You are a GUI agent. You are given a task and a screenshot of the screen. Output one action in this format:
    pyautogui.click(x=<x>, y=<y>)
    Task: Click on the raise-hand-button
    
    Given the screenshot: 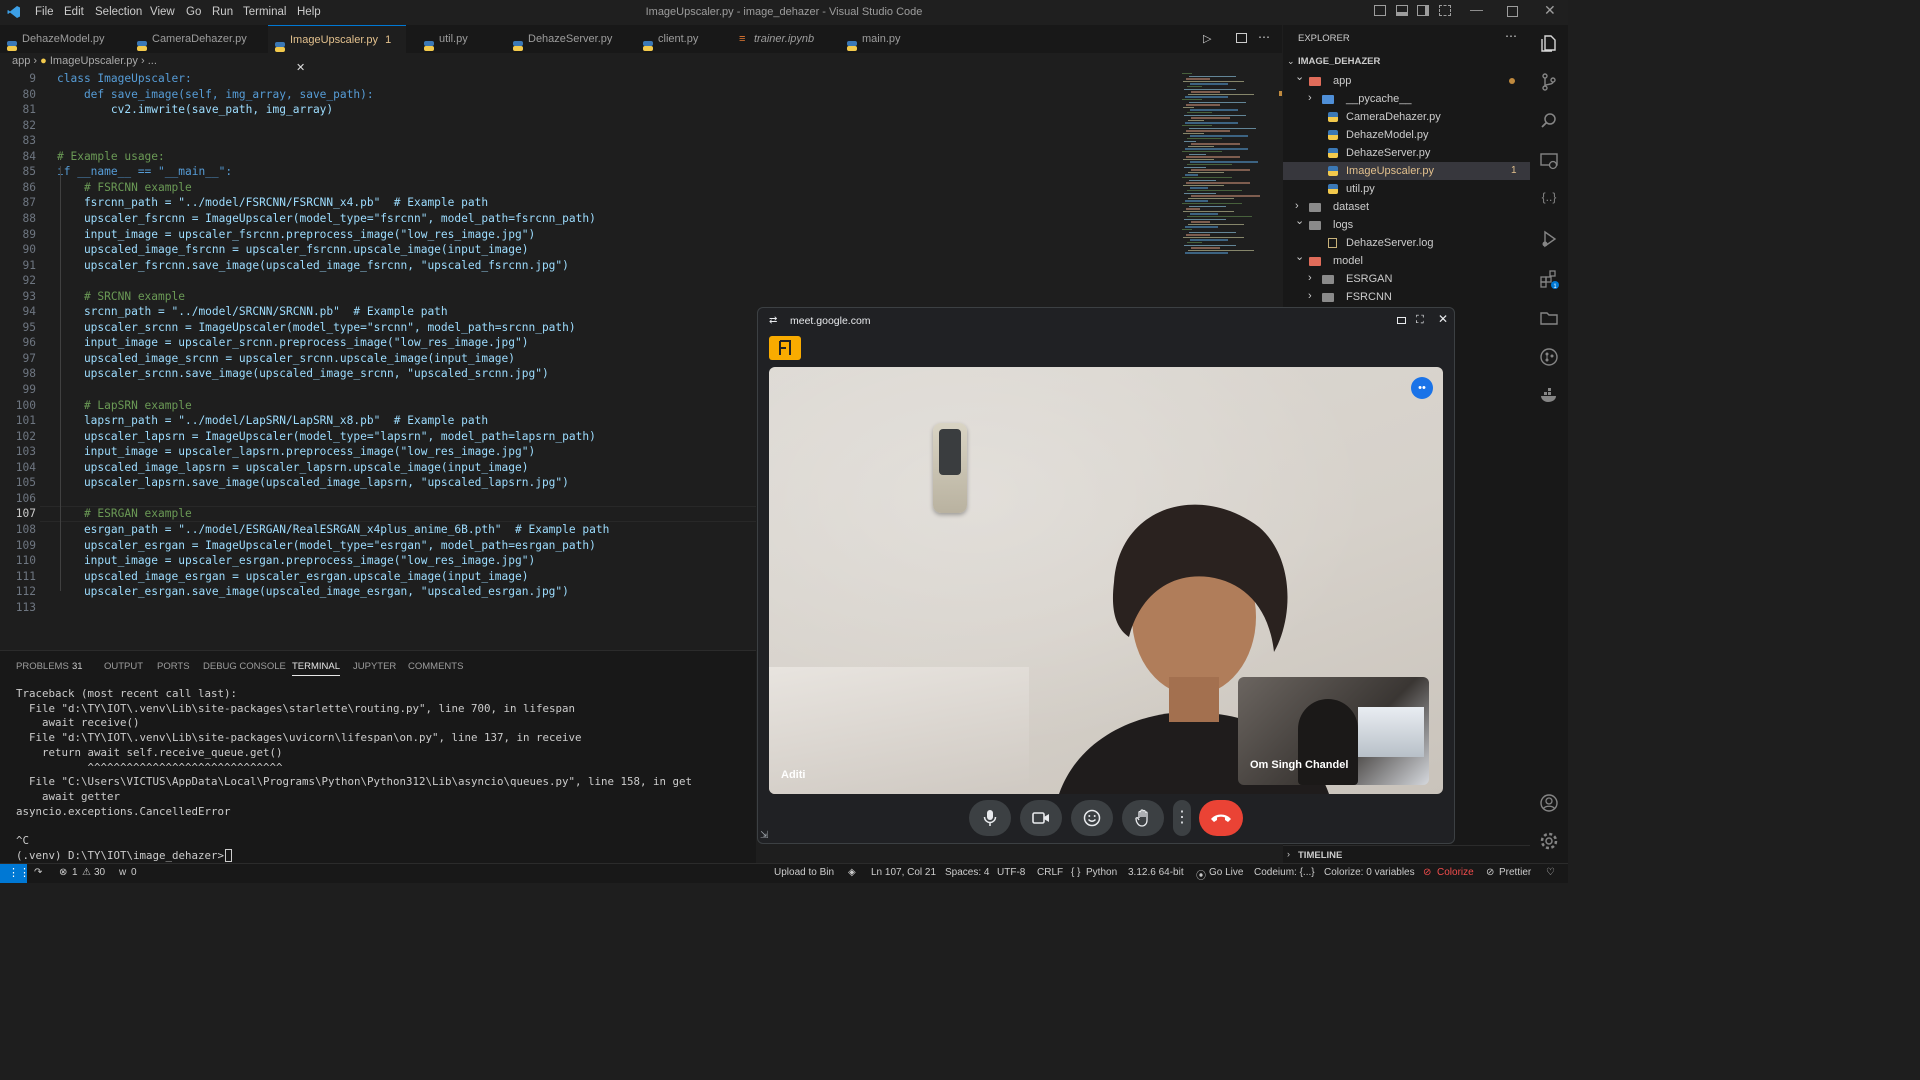 What is the action you would take?
    pyautogui.click(x=1143, y=818)
    